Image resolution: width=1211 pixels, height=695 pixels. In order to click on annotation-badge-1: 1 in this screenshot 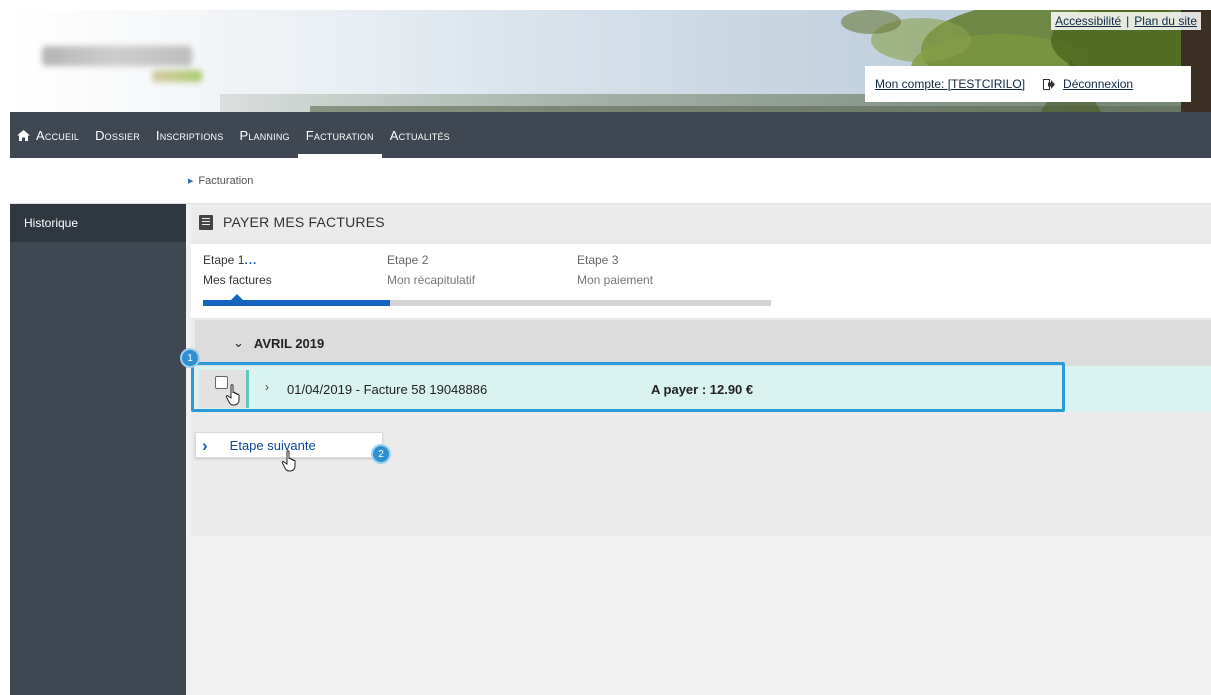, I will do `click(190, 358)`.